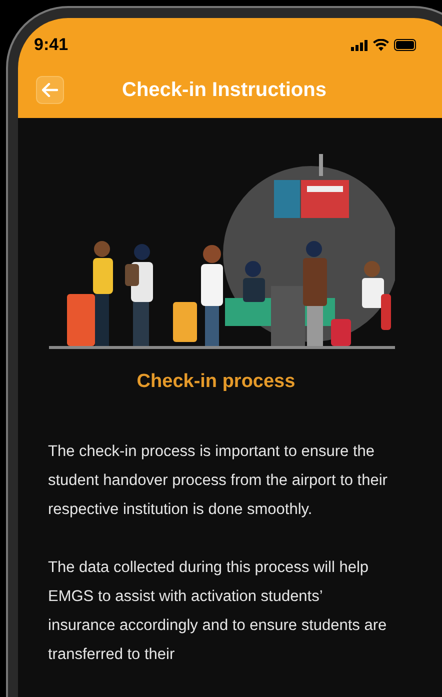 Image resolution: width=442 pixels, height=697 pixels. I want to click on battery-icon, so click(406, 45).